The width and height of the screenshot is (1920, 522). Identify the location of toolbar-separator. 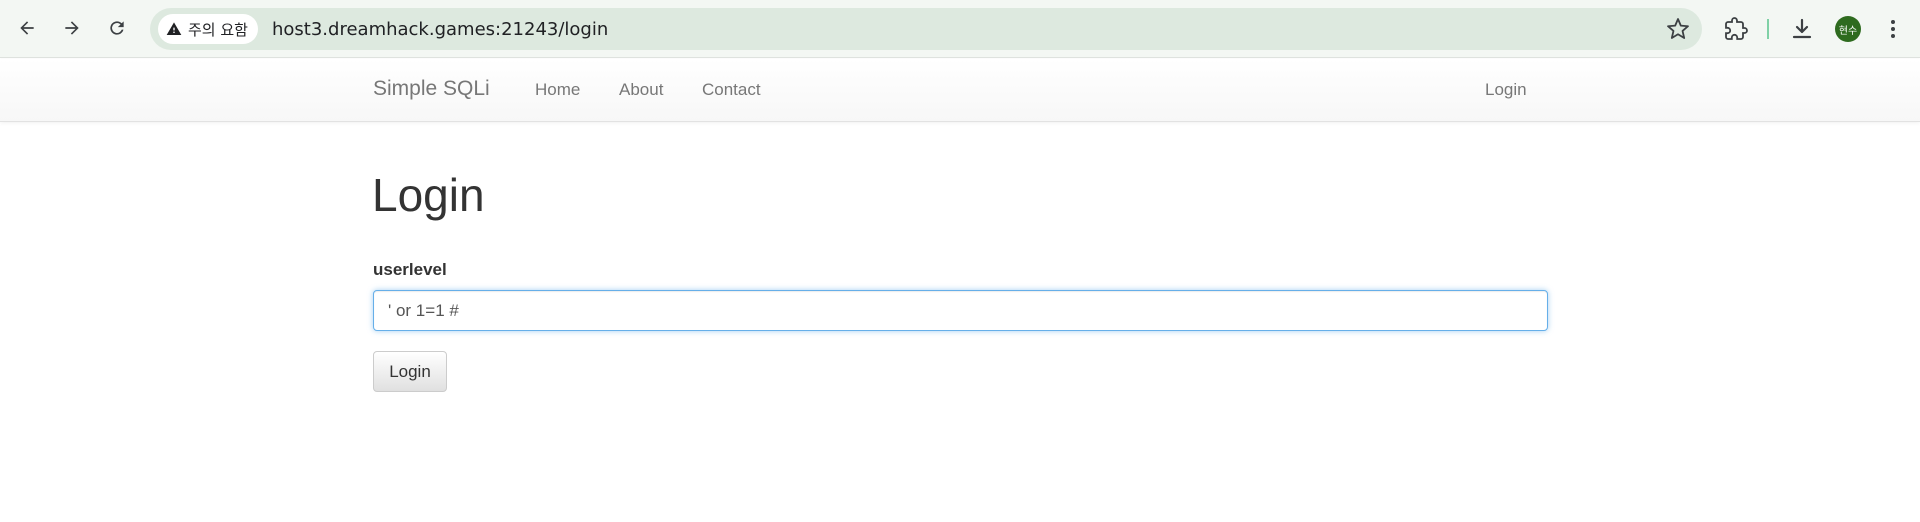
(1768, 29).